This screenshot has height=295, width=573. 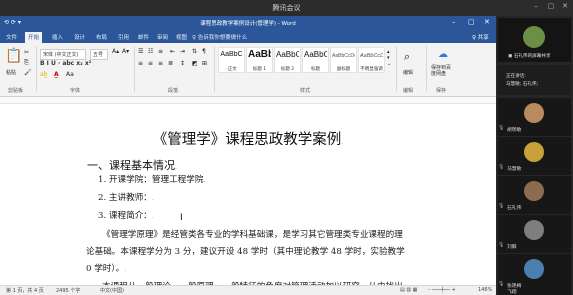 What do you see at coordinates (182, 63) in the screenshot?
I see `line-spacing-icon: ↕` at bounding box center [182, 63].